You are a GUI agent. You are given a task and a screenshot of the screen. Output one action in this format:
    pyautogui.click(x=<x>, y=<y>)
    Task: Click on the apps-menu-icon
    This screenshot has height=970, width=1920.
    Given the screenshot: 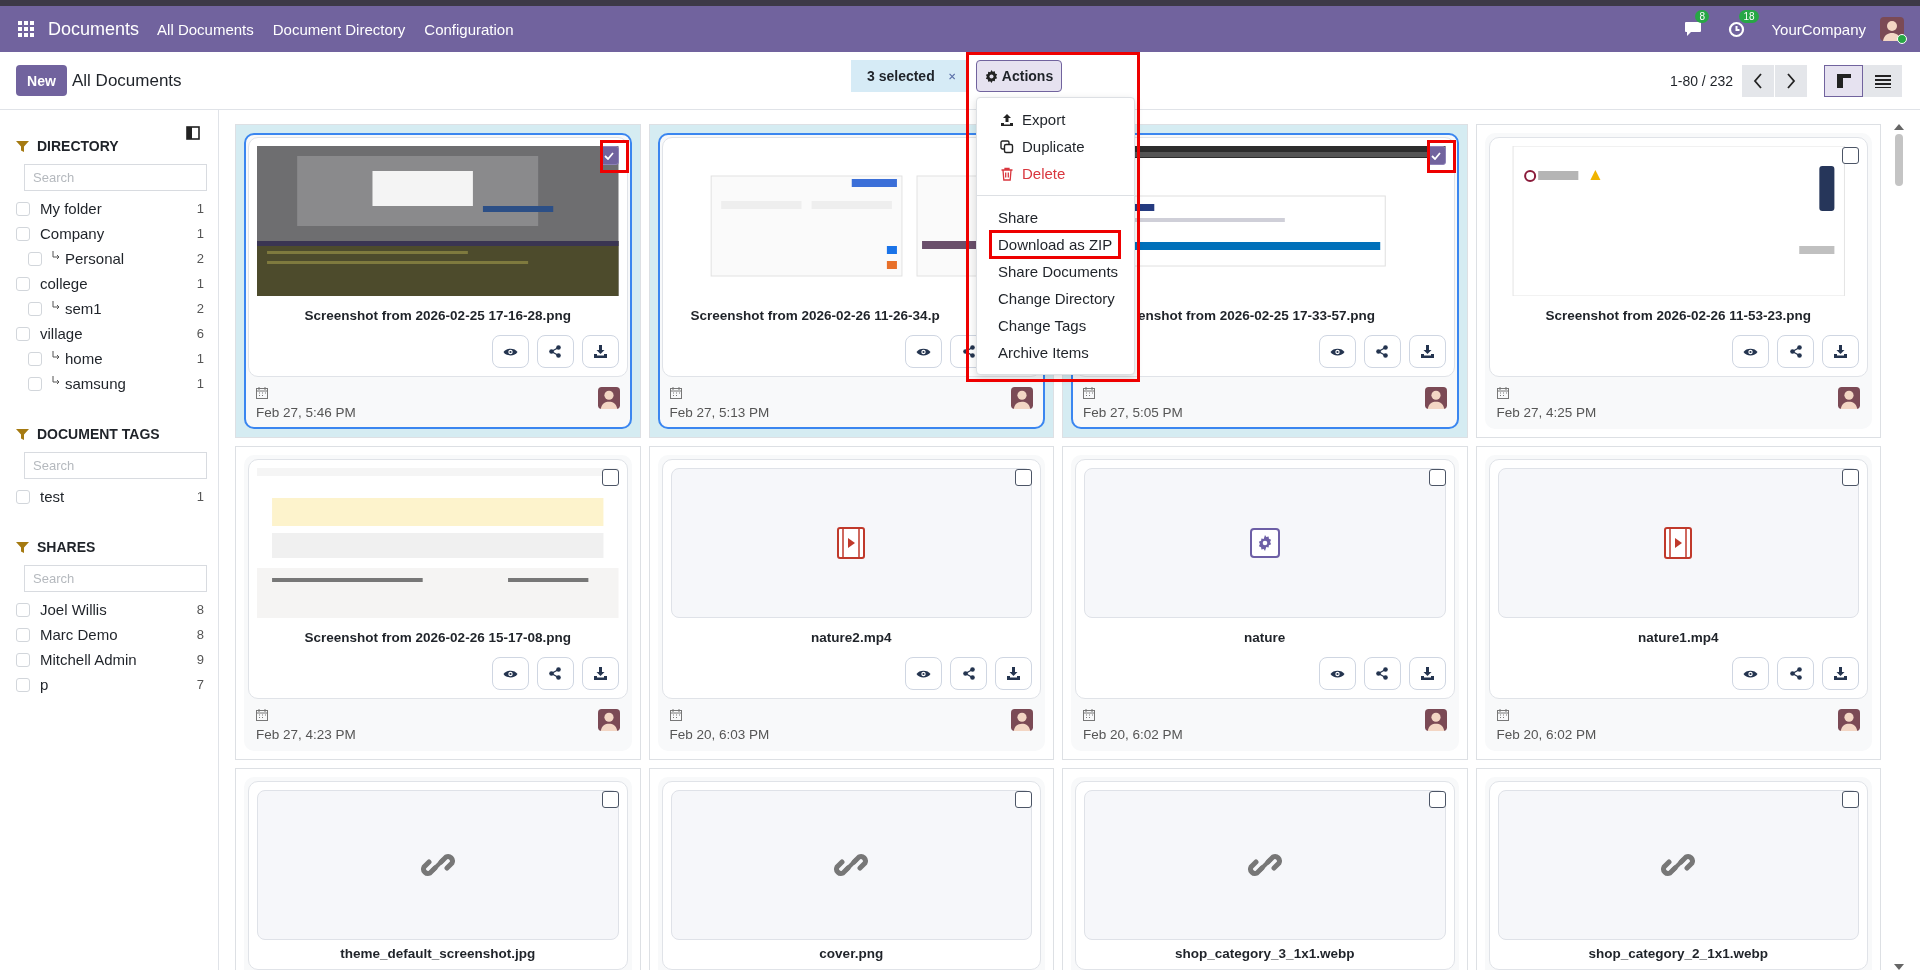 What is the action you would take?
    pyautogui.click(x=26, y=29)
    